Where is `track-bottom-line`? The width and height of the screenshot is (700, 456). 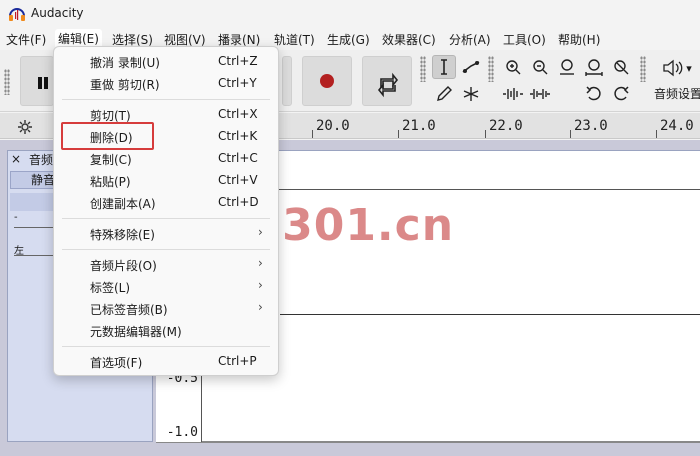
track-bottom-line is located at coordinates (428, 442).